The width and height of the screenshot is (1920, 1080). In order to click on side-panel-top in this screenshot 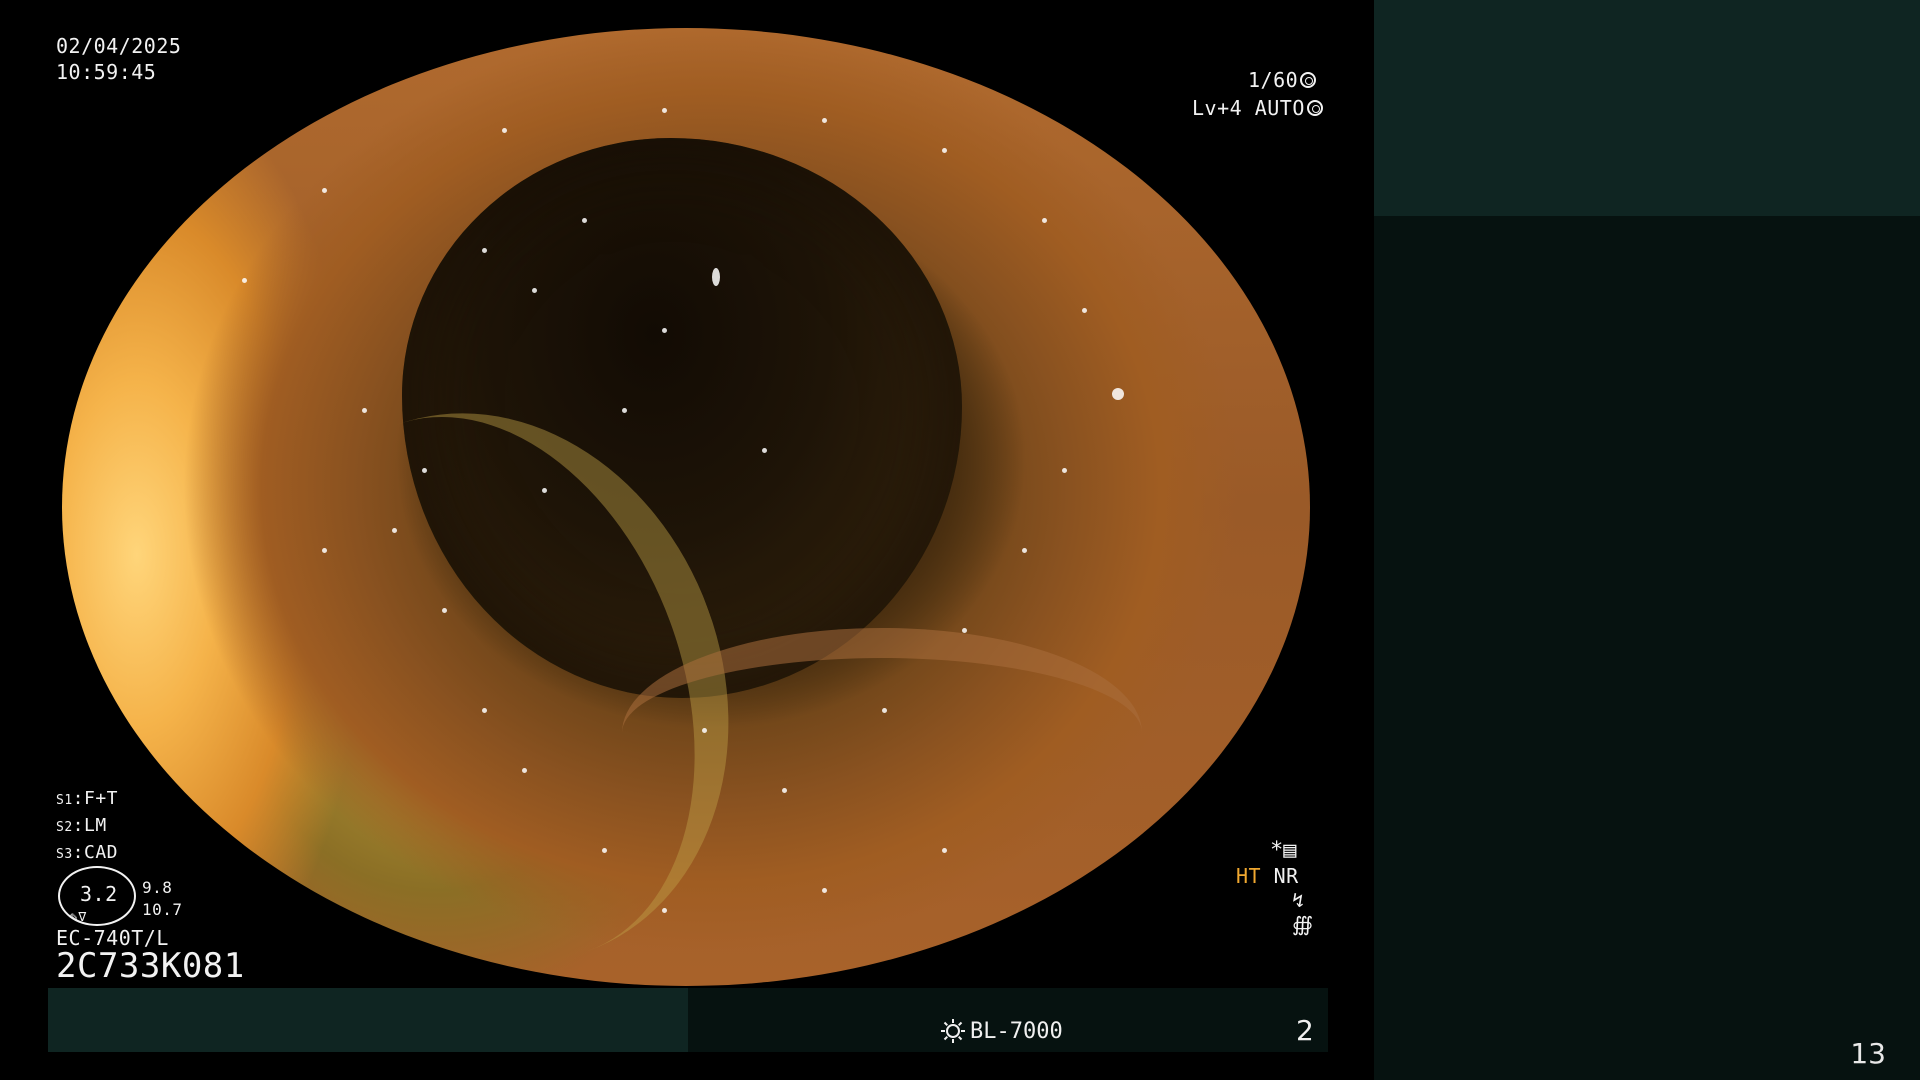, I will do `click(1647, 108)`.